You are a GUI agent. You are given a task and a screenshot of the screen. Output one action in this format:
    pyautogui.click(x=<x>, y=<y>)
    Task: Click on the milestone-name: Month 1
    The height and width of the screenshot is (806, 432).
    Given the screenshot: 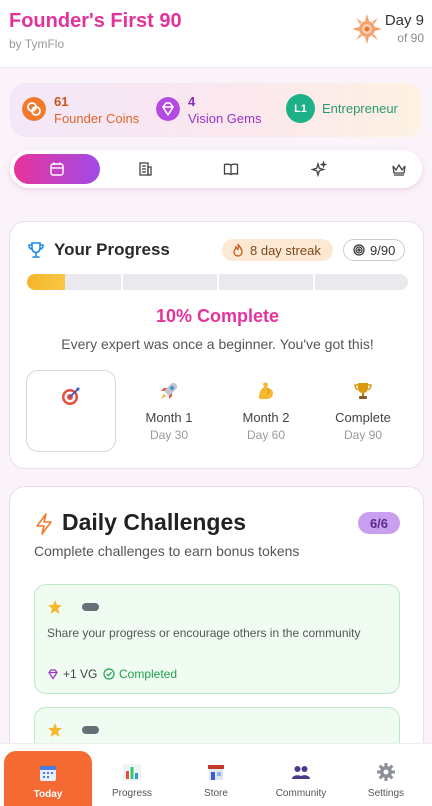 What is the action you would take?
    pyautogui.click(x=169, y=417)
    